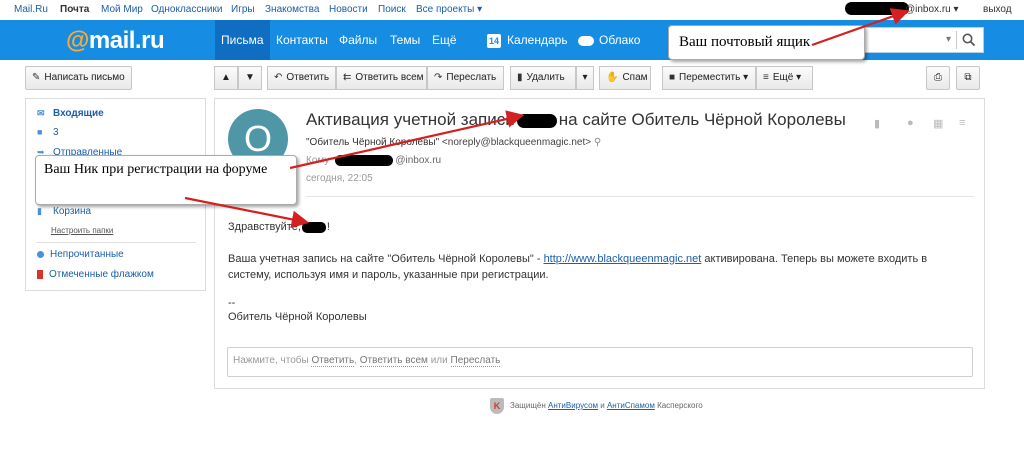 The image size is (1024, 476). I want to click on arrow-to-mailbox, so click(860, 27).